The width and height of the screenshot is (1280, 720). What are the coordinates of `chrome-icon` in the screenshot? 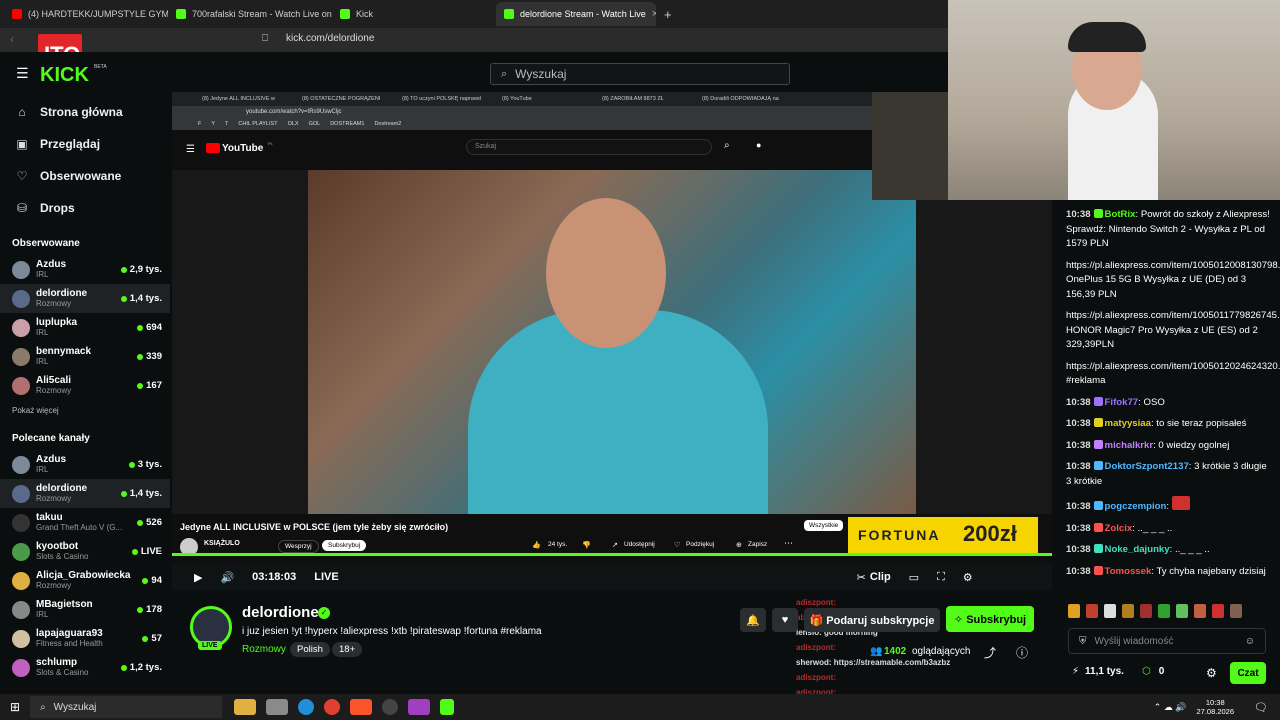 It's located at (332, 707).